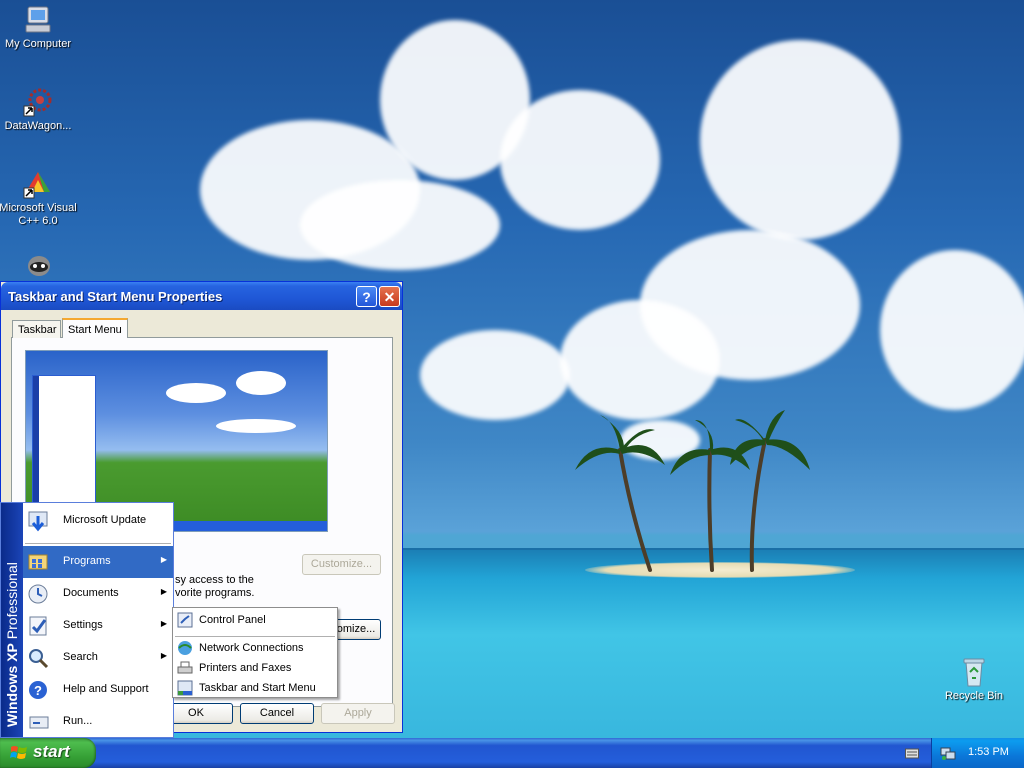 Image resolution: width=1024 pixels, height=768 pixels. What do you see at coordinates (39, 722) in the screenshot?
I see `run-icon` at bounding box center [39, 722].